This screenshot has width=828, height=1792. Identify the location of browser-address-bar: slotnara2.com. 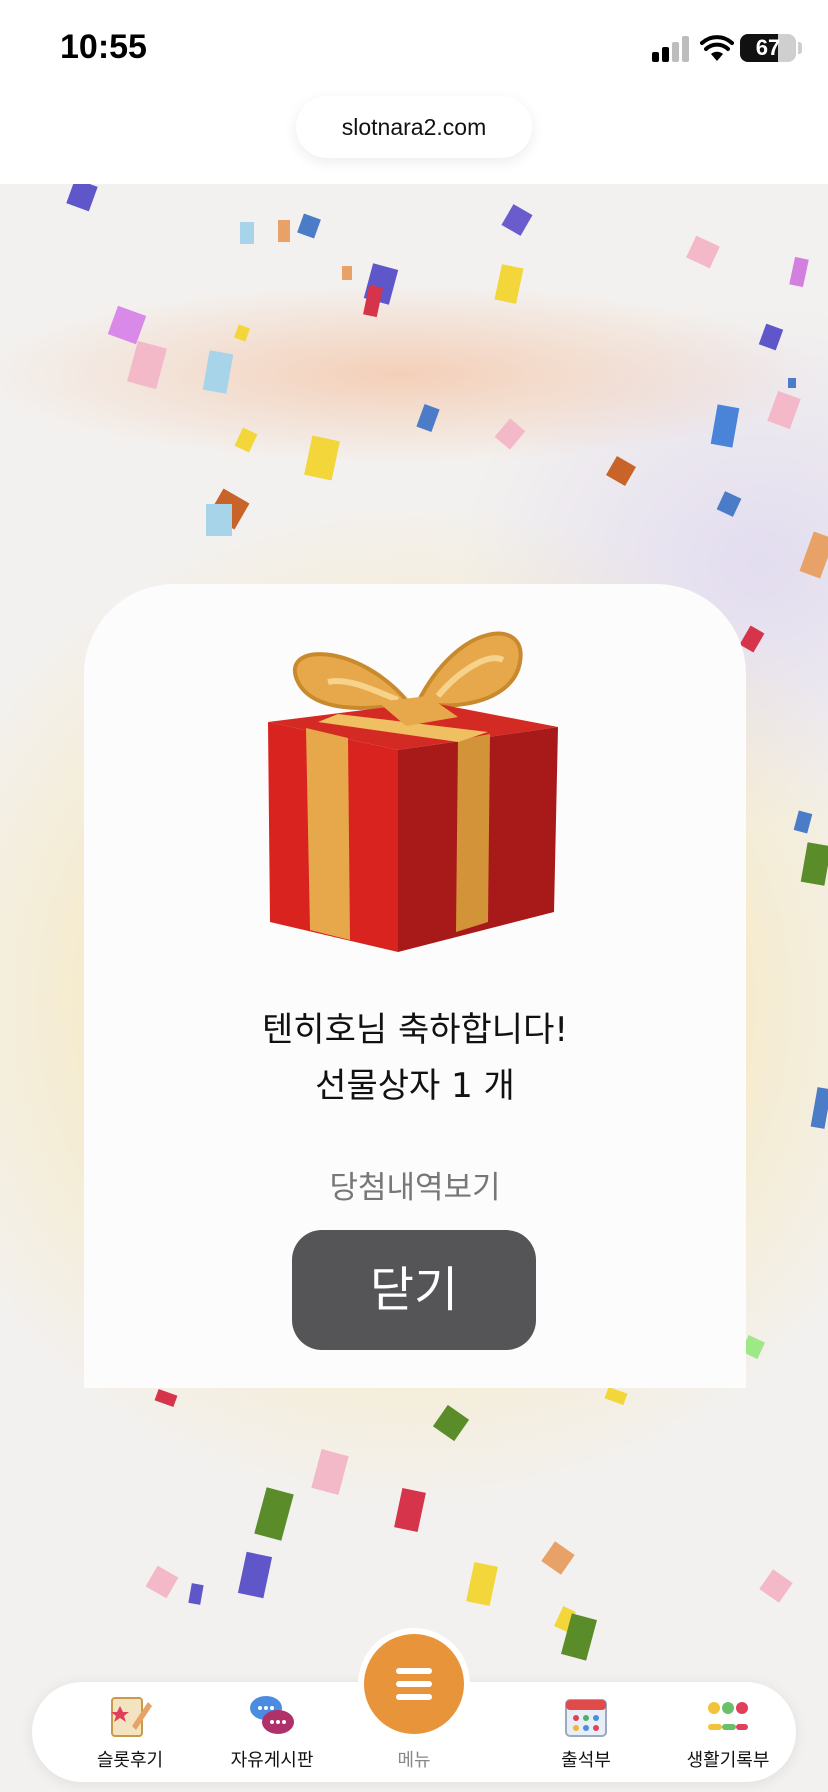
(414, 138).